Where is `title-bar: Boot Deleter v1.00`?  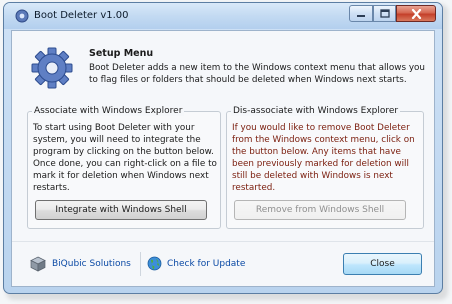 title-bar: Boot Deleter v1.00 is located at coordinates (223, 16).